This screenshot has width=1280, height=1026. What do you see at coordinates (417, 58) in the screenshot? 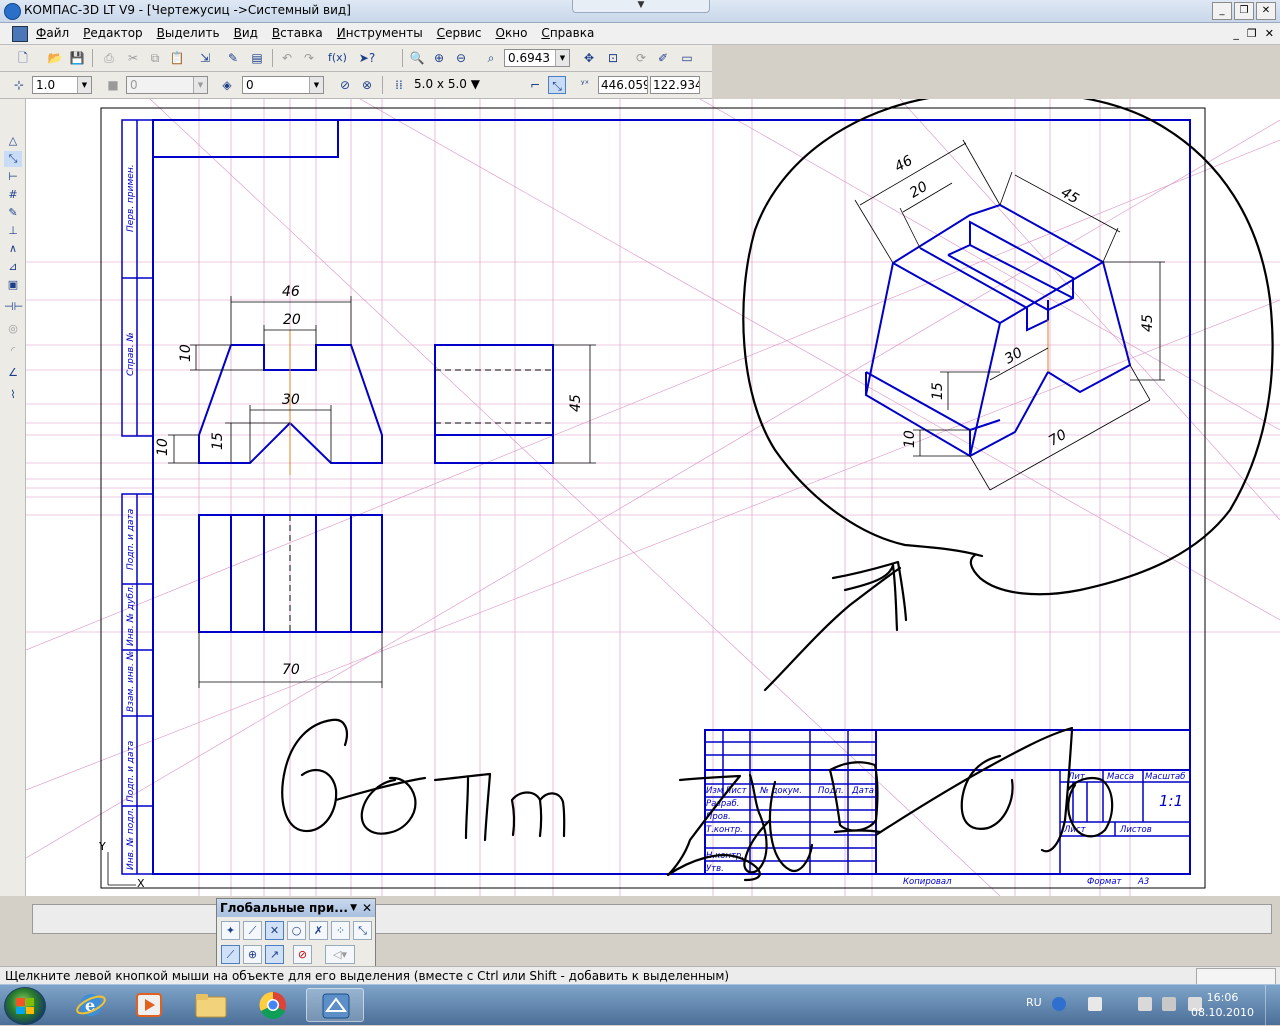
I see `zoom-window-icon: 🔍` at bounding box center [417, 58].